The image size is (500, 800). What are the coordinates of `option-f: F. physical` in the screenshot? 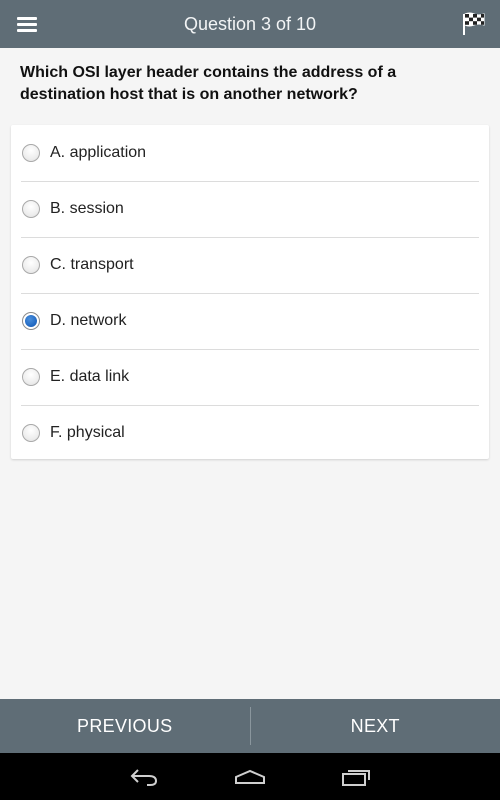 It's located at (250, 433).